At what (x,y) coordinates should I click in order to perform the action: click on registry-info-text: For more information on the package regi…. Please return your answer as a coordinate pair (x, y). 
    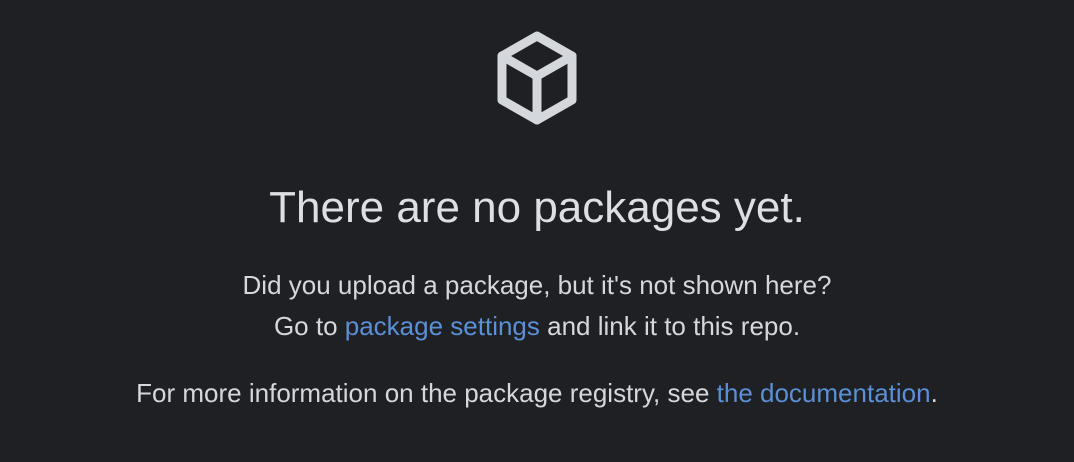
    Looking at the image, I should click on (537, 393).